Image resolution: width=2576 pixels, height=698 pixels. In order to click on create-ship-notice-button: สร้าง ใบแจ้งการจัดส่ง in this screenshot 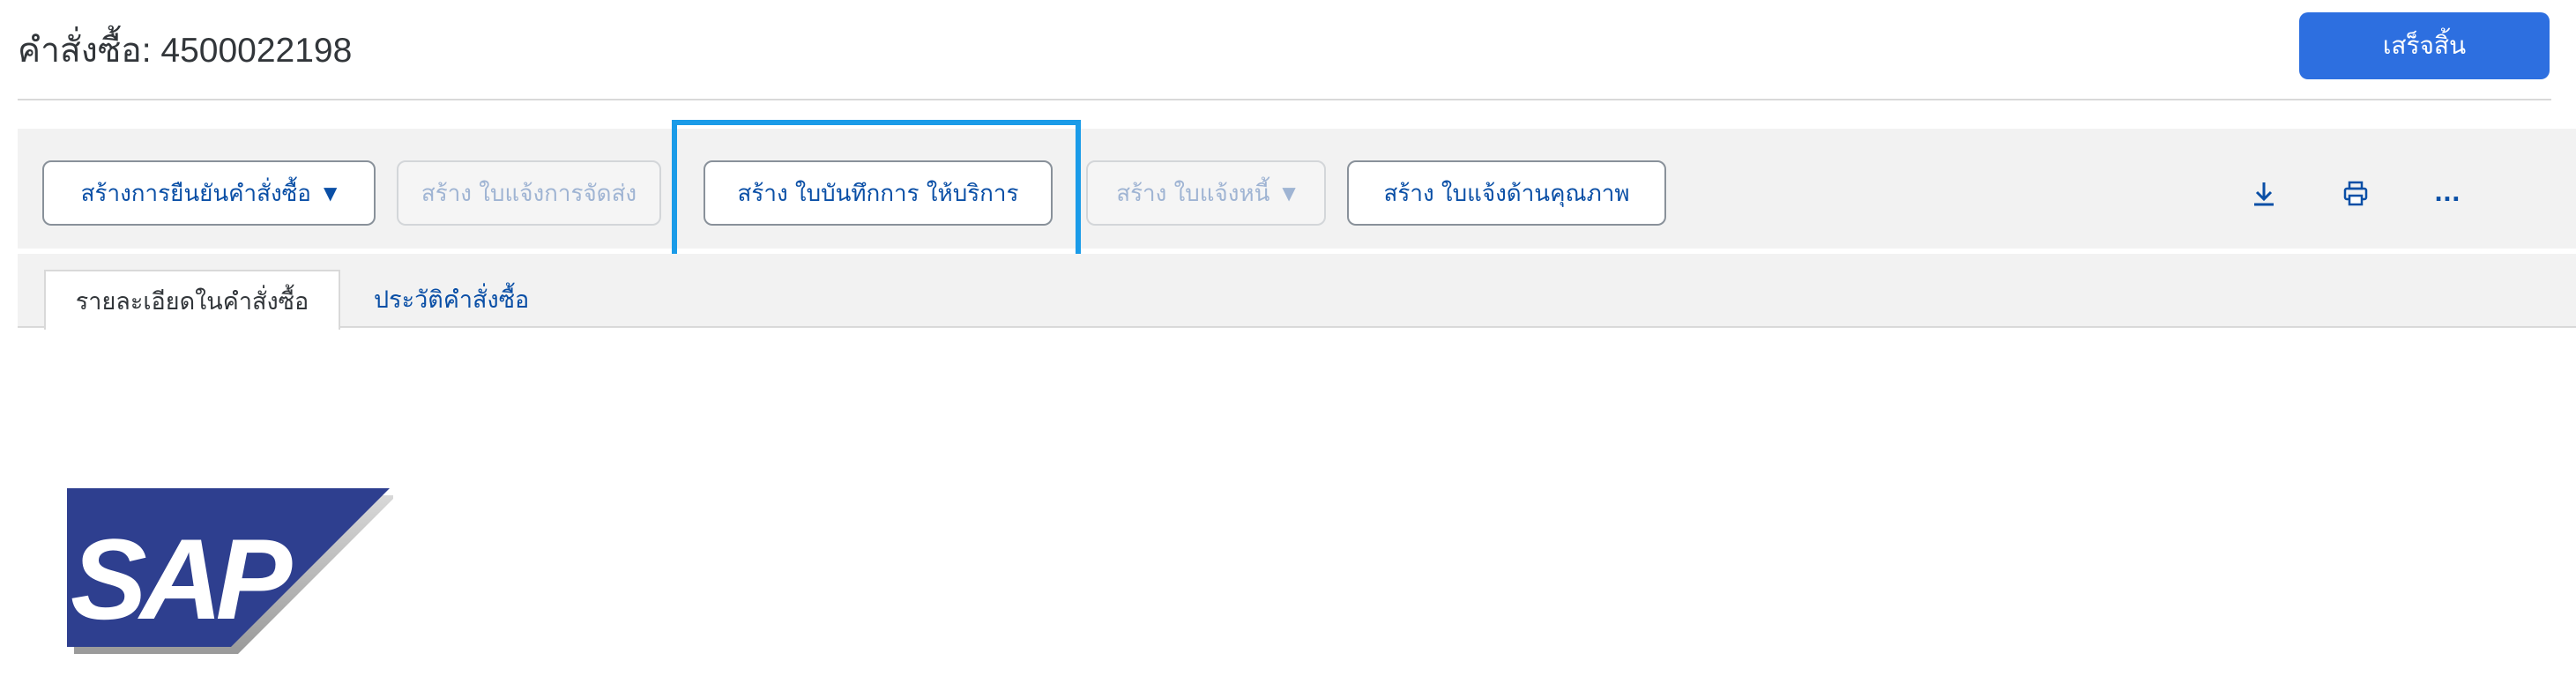, I will do `click(529, 193)`.